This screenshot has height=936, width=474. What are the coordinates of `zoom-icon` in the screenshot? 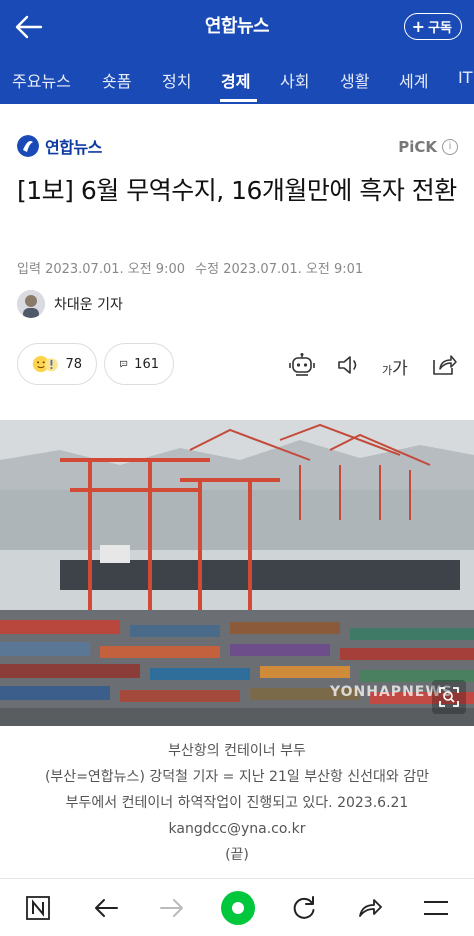 It's located at (449, 697).